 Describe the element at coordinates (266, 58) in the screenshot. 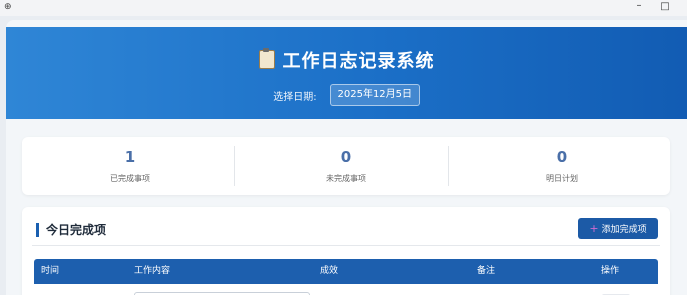

I see `clipboard-icon` at that location.